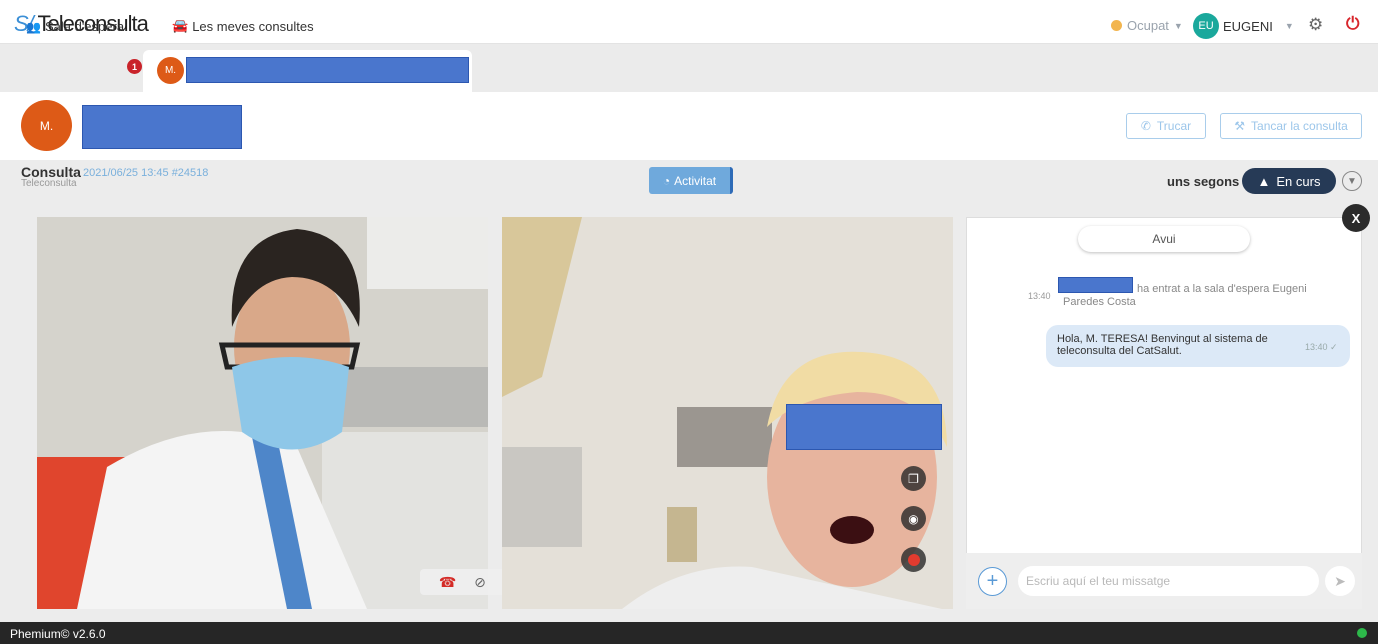  What do you see at coordinates (480, 582) in the screenshot?
I see `camera-off-icon: ⊘` at bounding box center [480, 582].